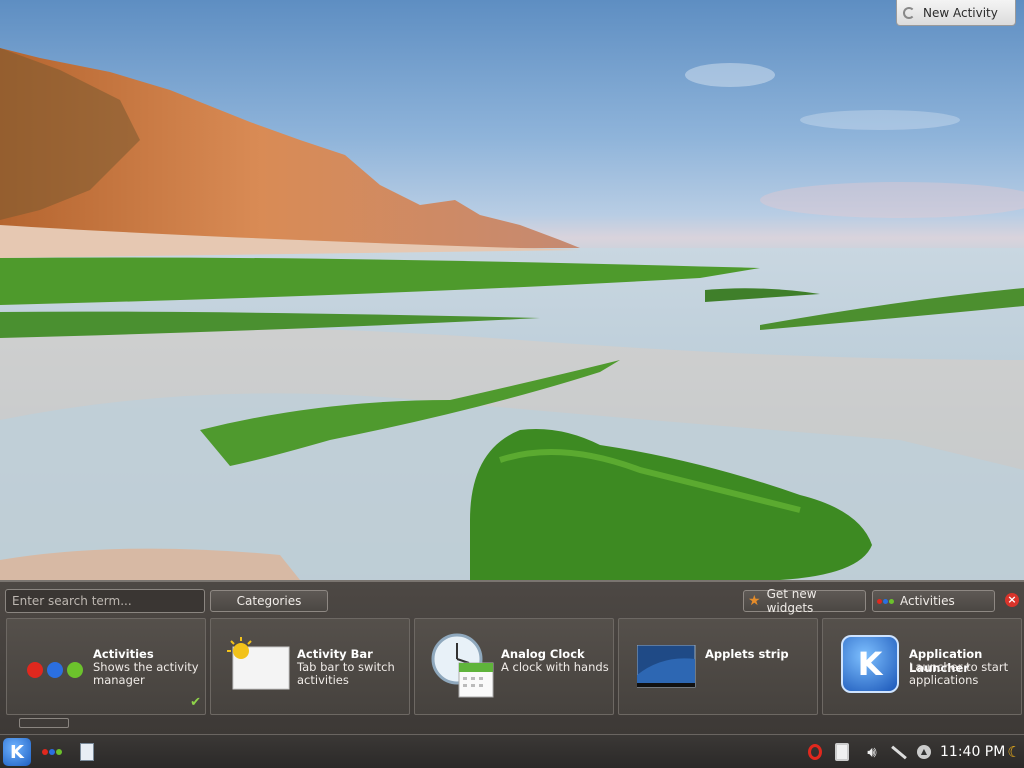  What do you see at coordinates (885, 601) in the screenshot?
I see `activities-icon` at bounding box center [885, 601].